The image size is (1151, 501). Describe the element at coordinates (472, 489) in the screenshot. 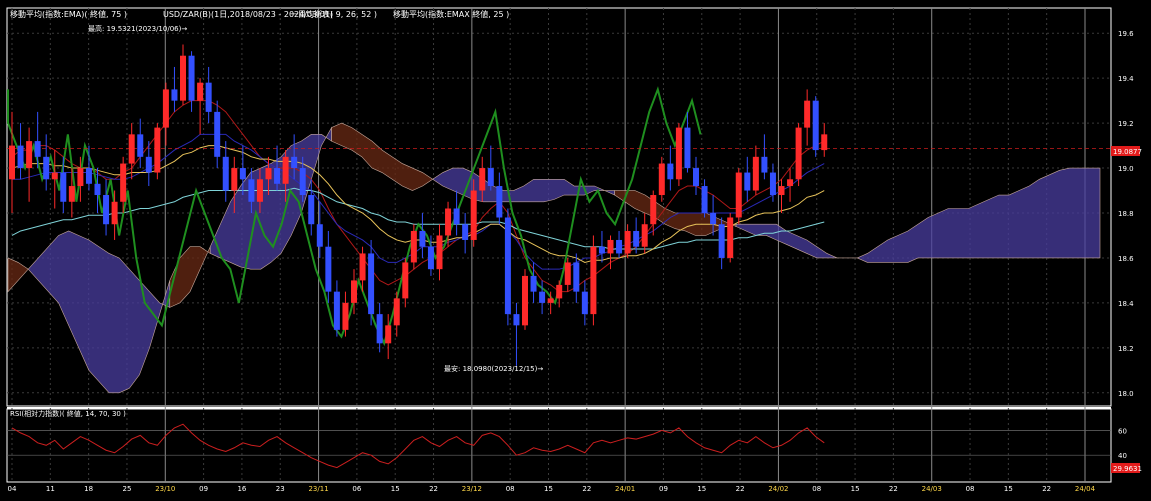

I see `x-tick-label: 23/12` at that location.